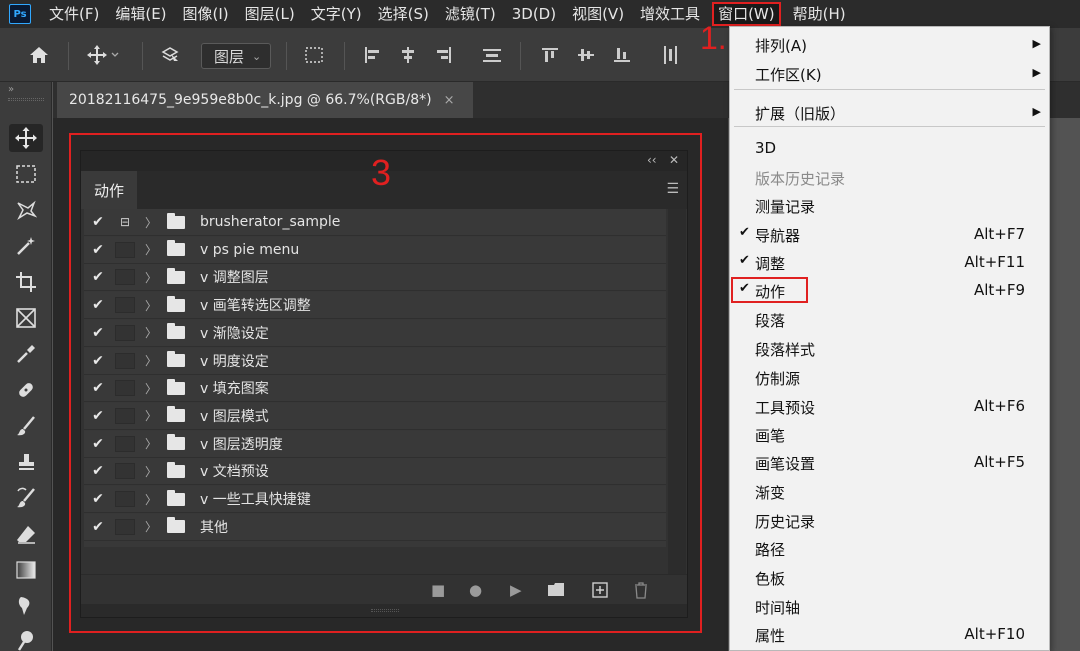  I want to click on menu-select: 选择(S), so click(403, 14).